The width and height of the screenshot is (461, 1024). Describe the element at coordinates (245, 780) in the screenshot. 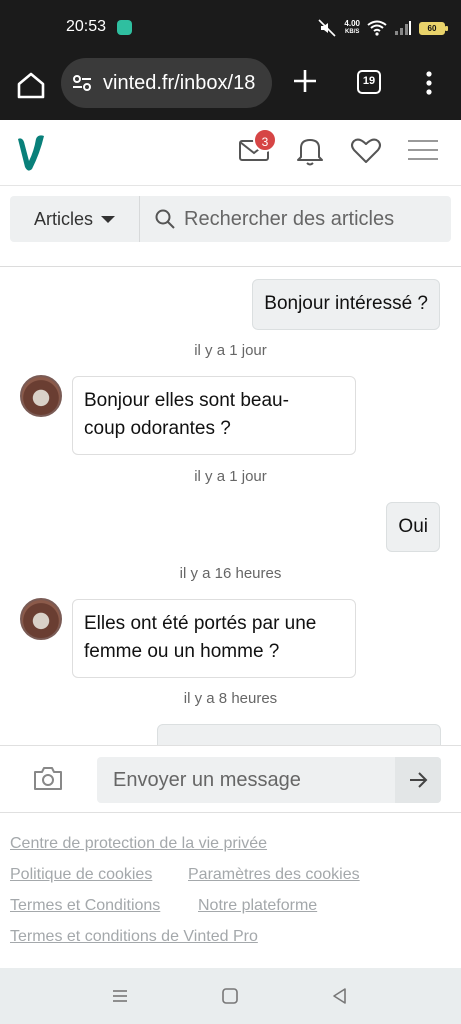

I see `message-input` at that location.